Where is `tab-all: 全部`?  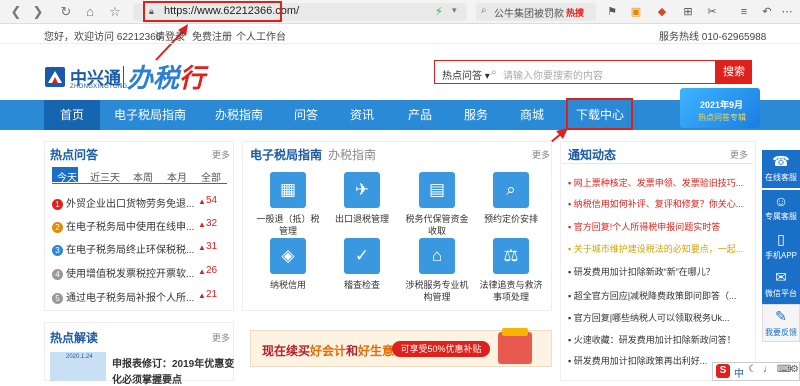 tab-all: 全部 is located at coordinates (211, 176).